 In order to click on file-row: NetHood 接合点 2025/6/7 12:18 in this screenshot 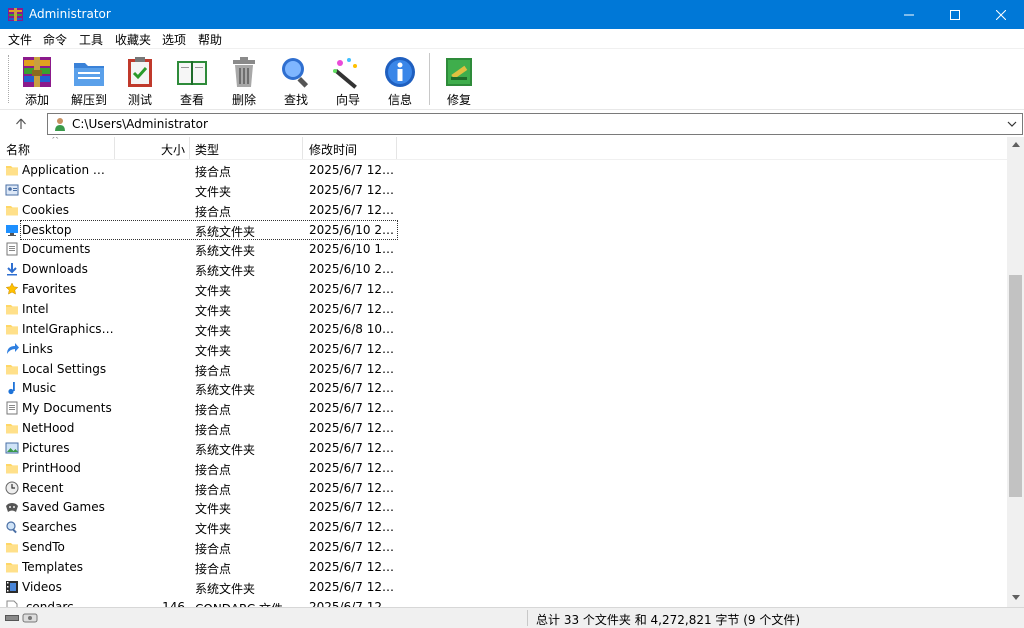, I will do `click(504, 428)`.